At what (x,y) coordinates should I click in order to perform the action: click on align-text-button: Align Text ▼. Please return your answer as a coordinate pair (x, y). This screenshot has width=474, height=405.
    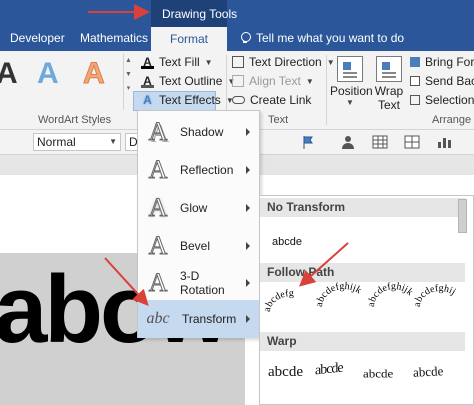
    Looking at the image, I should click on (273, 81).